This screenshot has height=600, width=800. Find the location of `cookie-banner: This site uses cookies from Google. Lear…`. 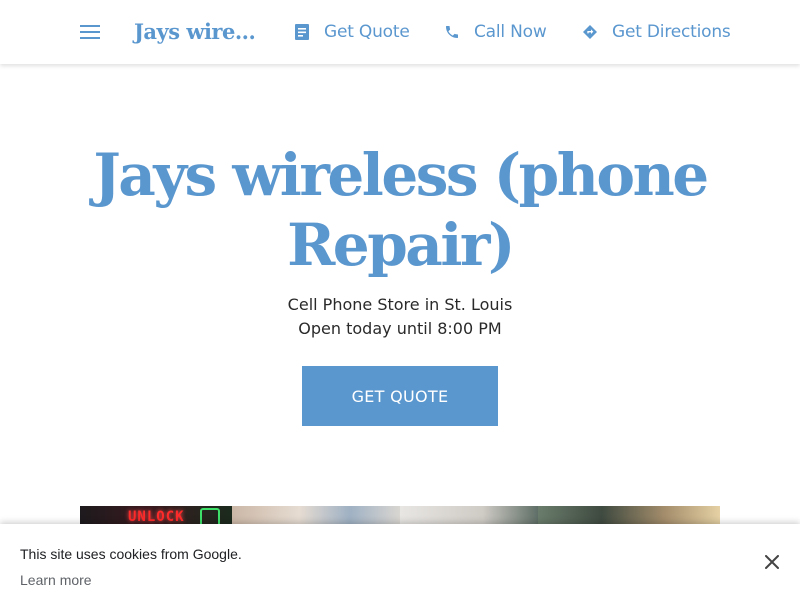

cookie-banner: This site uses cookies from Google. Lear… is located at coordinates (400, 562).